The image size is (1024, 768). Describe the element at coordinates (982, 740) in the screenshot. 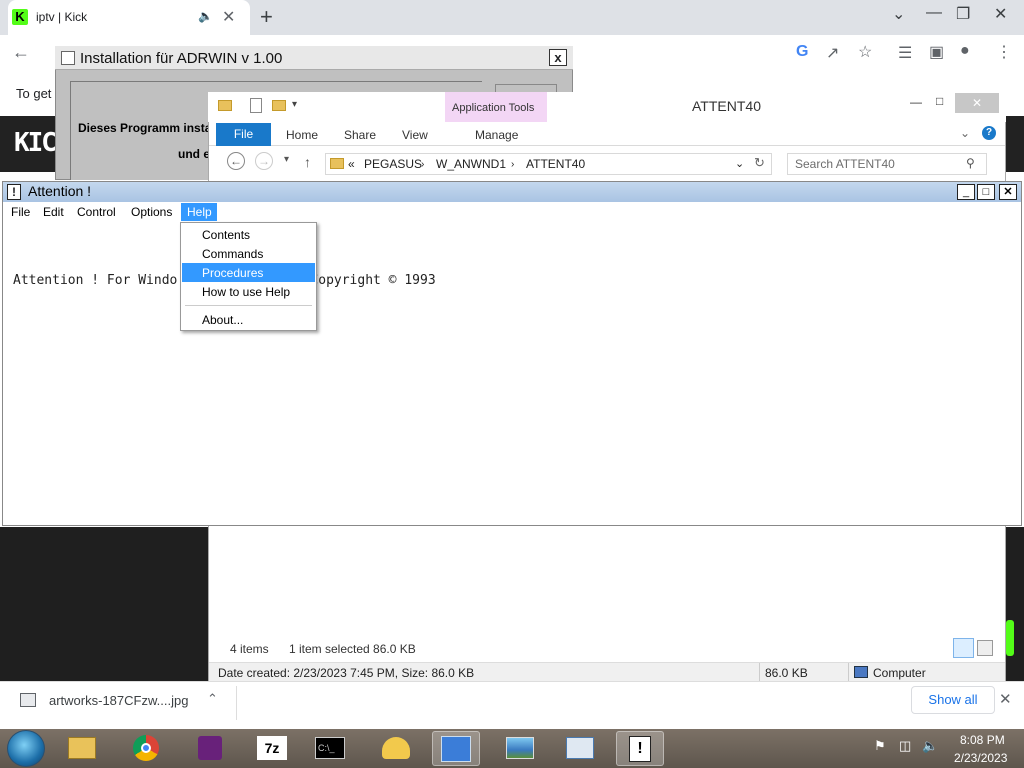

I see `clock-time: 8:08 PM` at that location.